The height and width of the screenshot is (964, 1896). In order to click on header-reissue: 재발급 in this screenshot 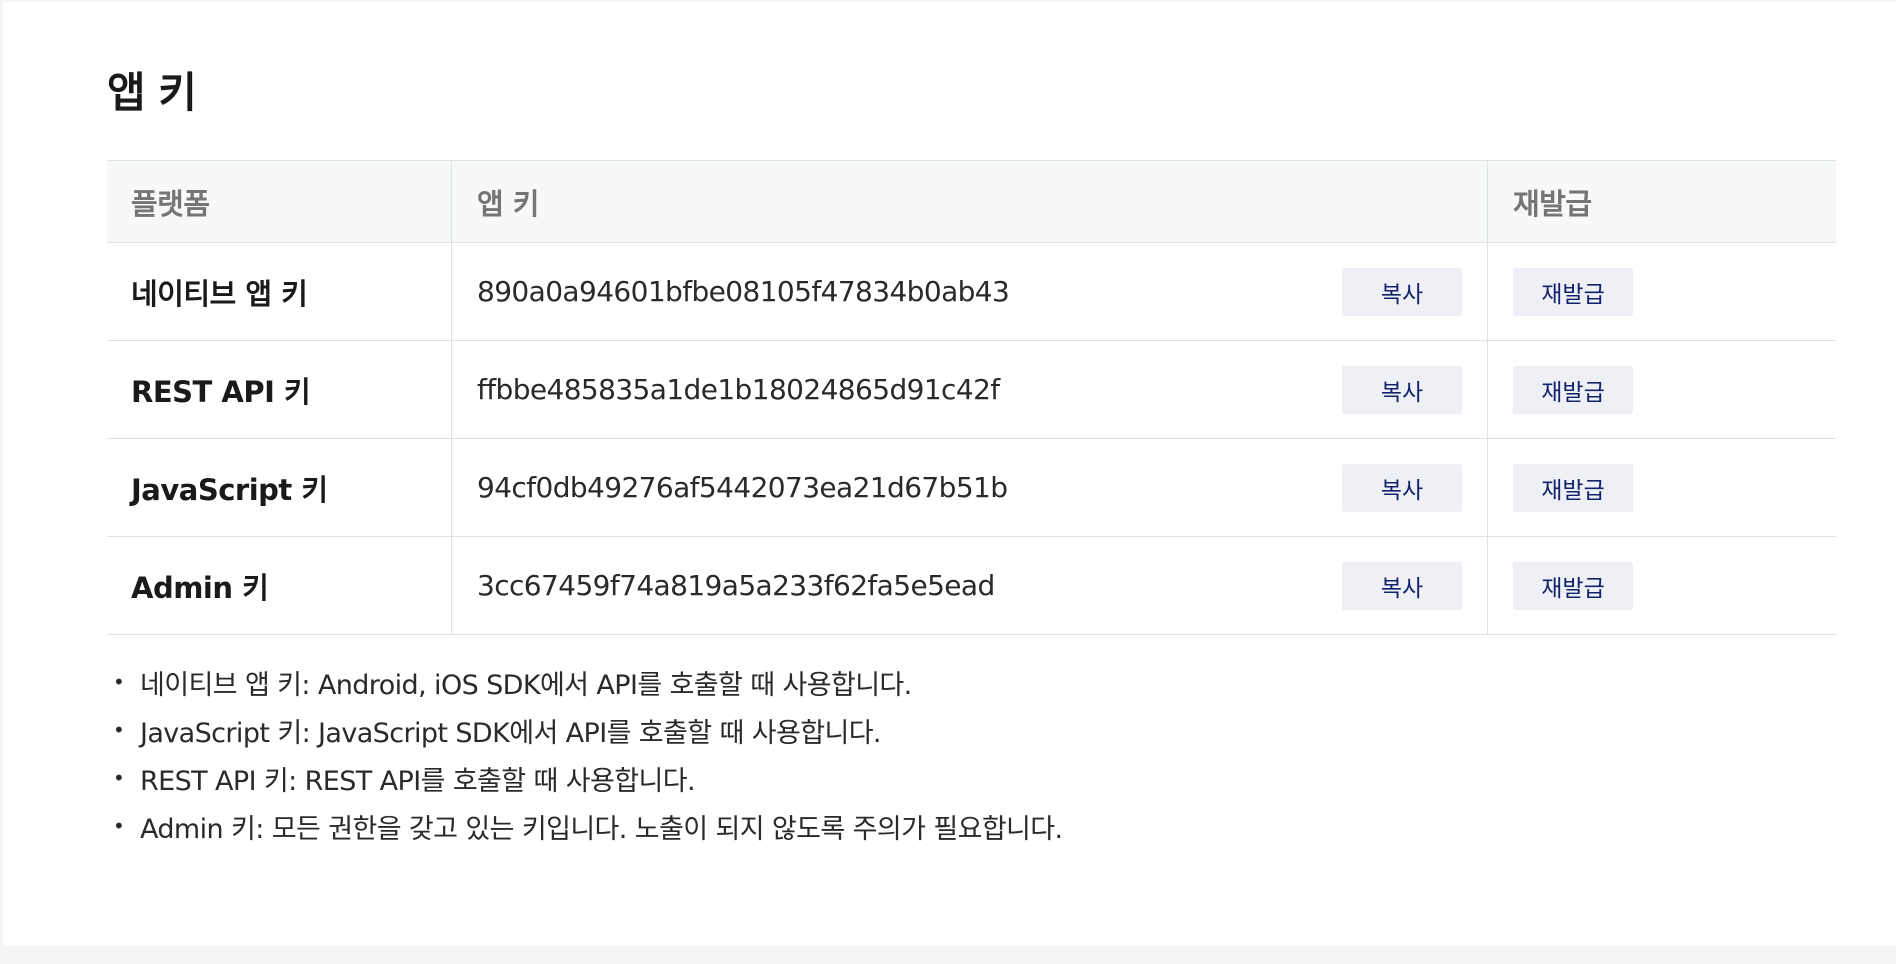, I will do `click(1662, 201)`.